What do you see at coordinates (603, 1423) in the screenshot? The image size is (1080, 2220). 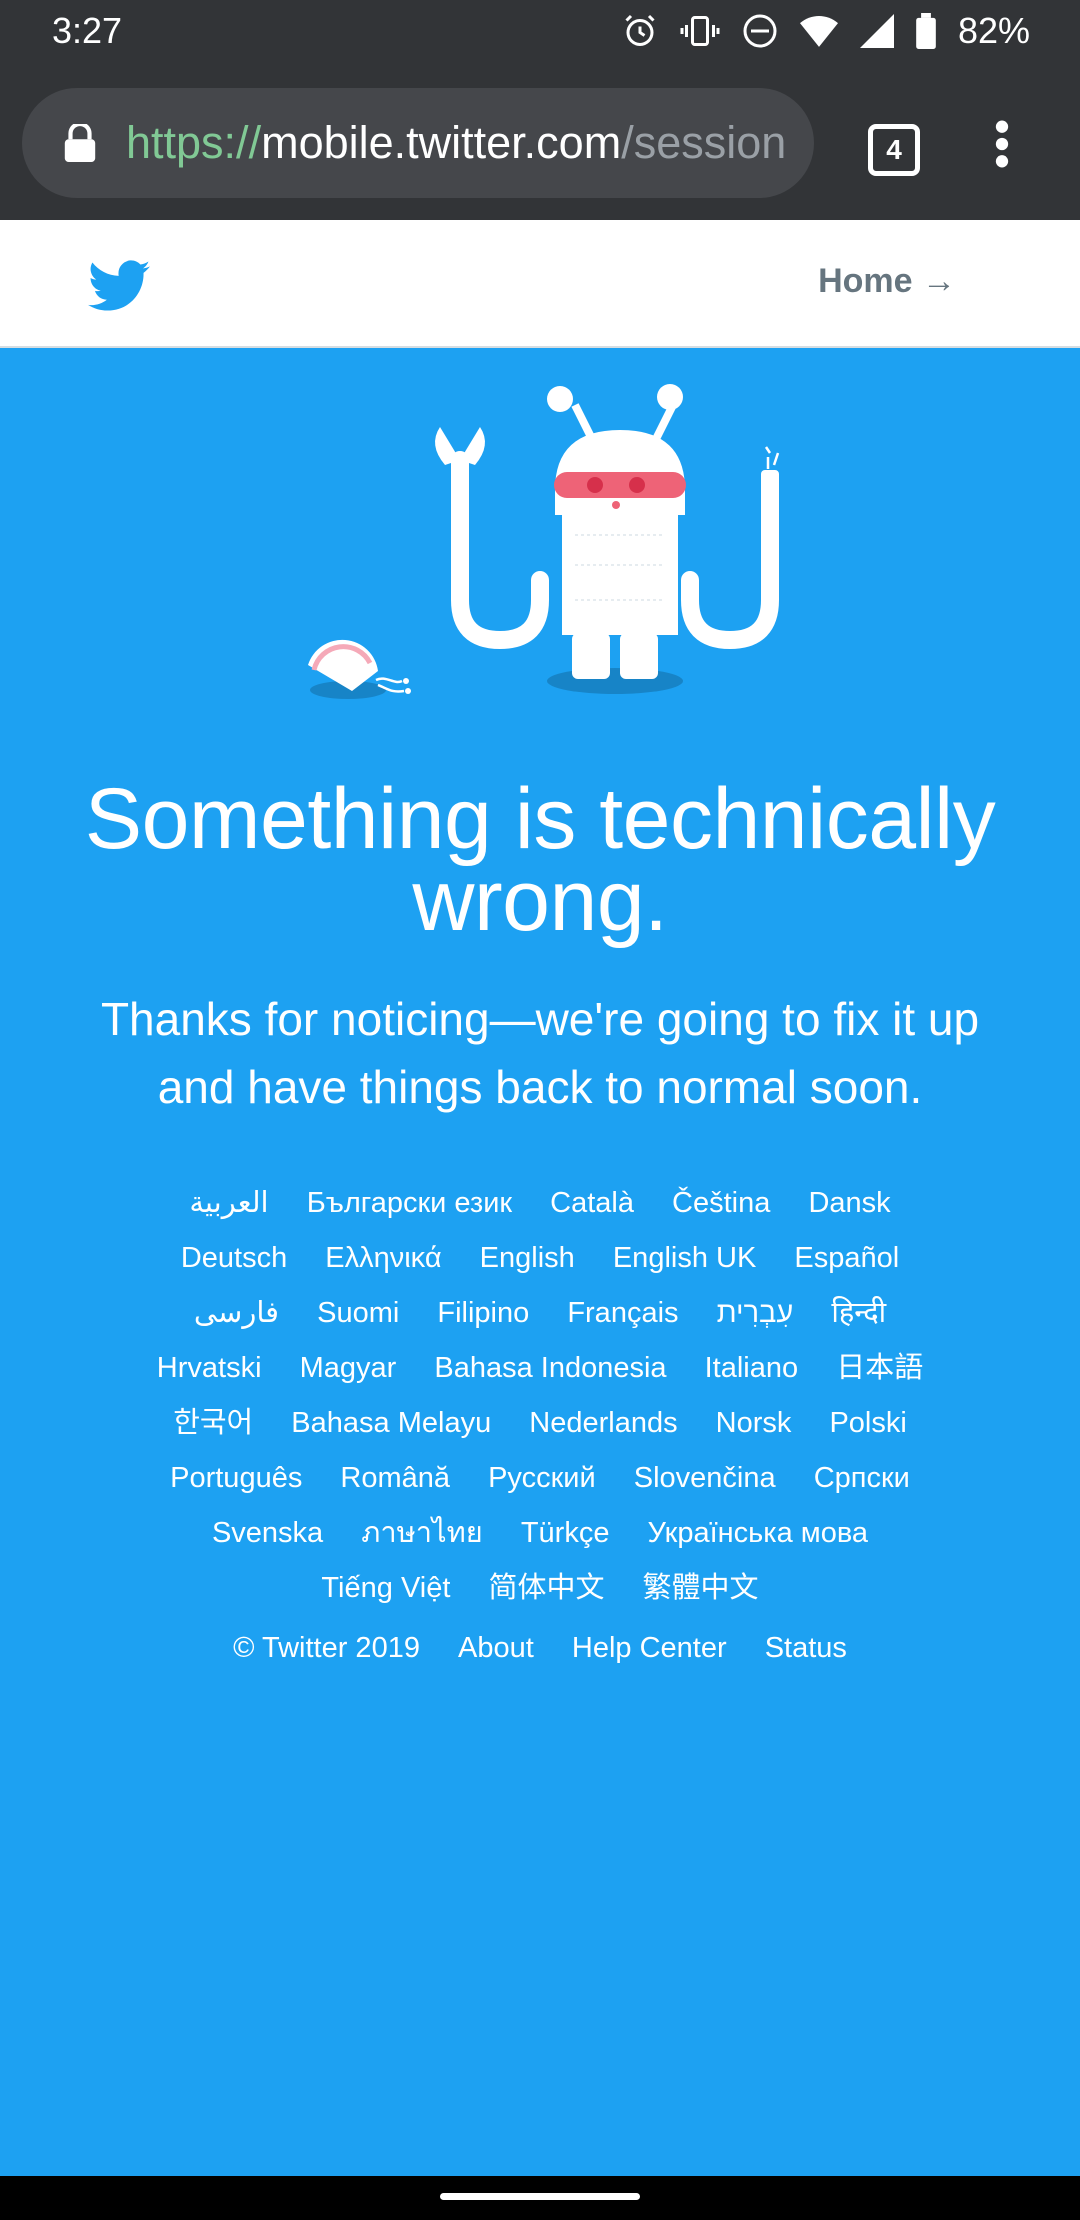 I see `language-link: Nederlands` at bounding box center [603, 1423].